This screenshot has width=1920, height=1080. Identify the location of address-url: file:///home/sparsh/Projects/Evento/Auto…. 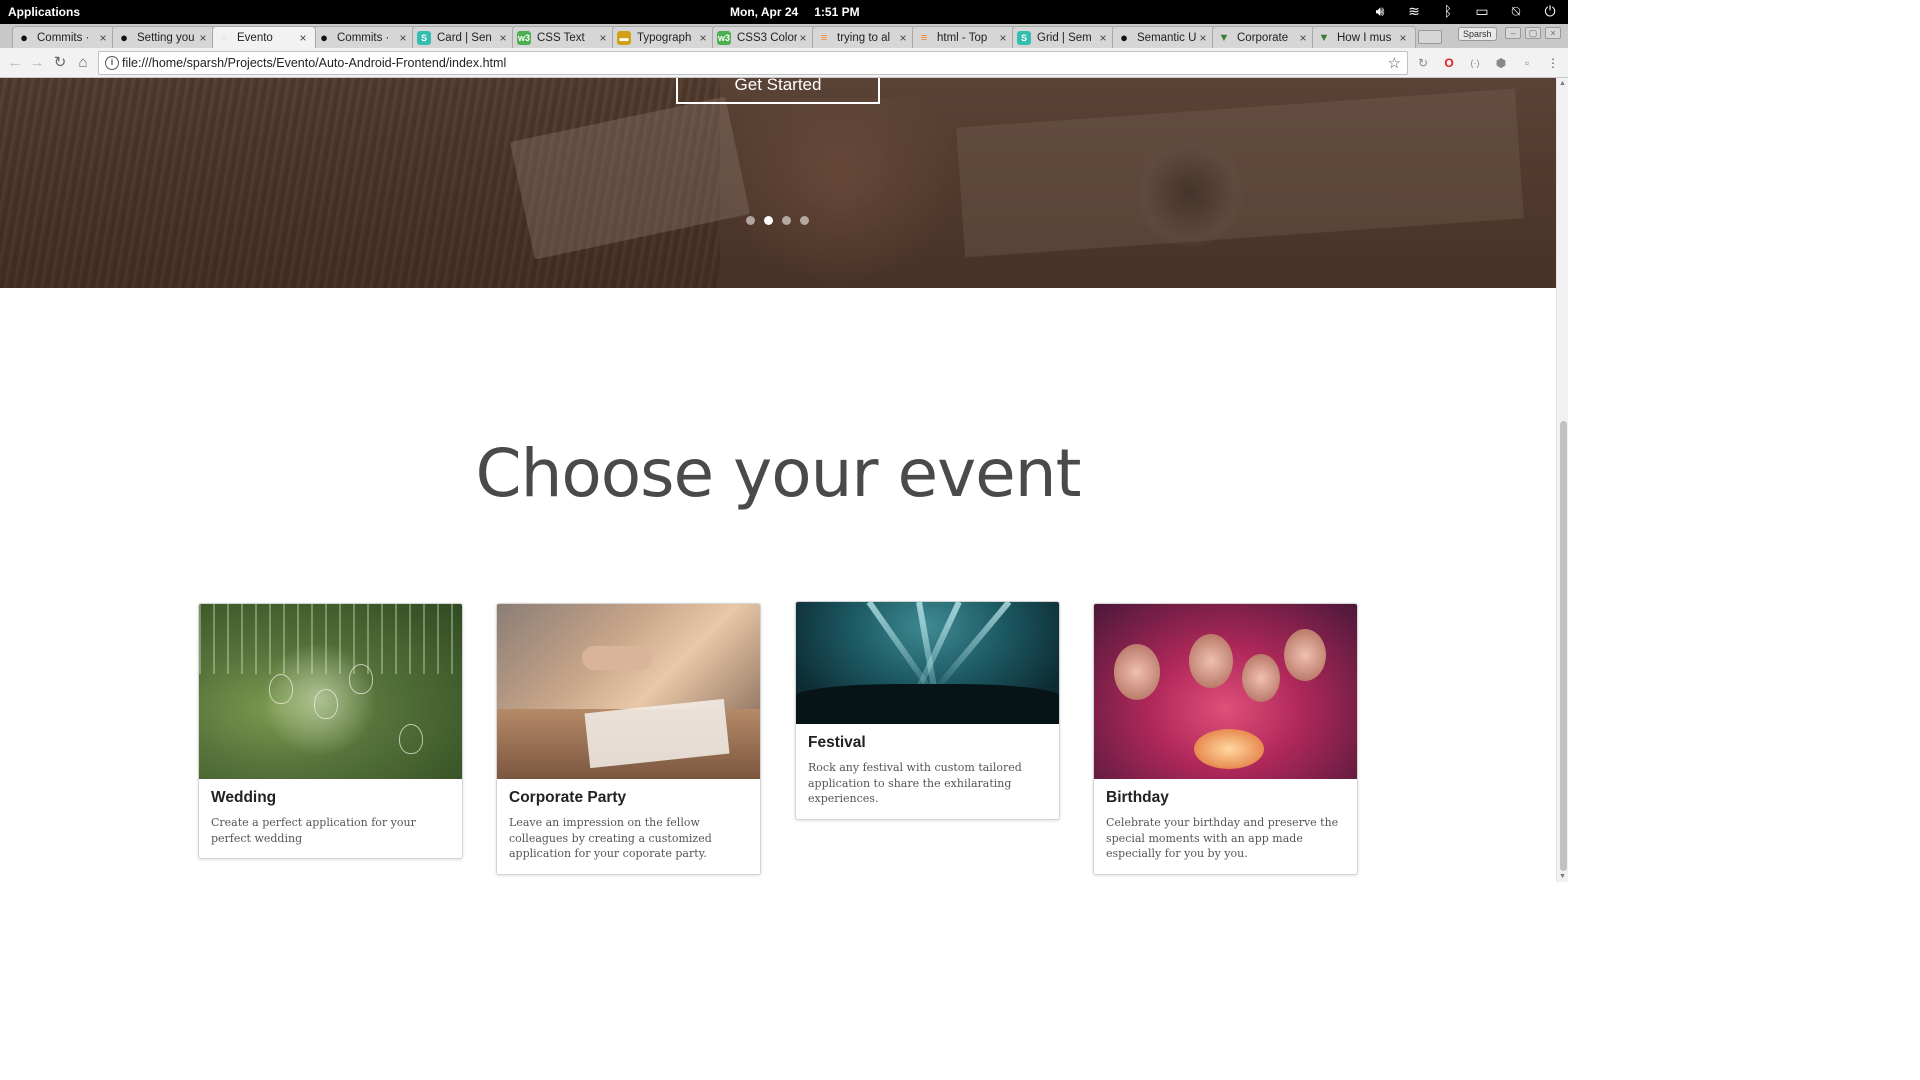
(314, 63).